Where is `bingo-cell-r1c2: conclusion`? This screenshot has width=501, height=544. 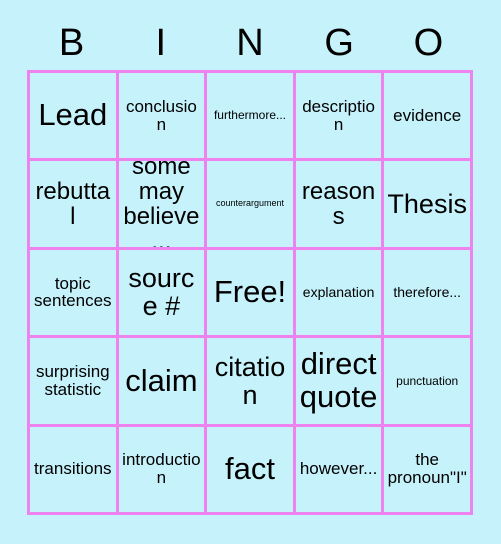 bingo-cell-r1c2: conclusion is located at coordinates (163, 117).